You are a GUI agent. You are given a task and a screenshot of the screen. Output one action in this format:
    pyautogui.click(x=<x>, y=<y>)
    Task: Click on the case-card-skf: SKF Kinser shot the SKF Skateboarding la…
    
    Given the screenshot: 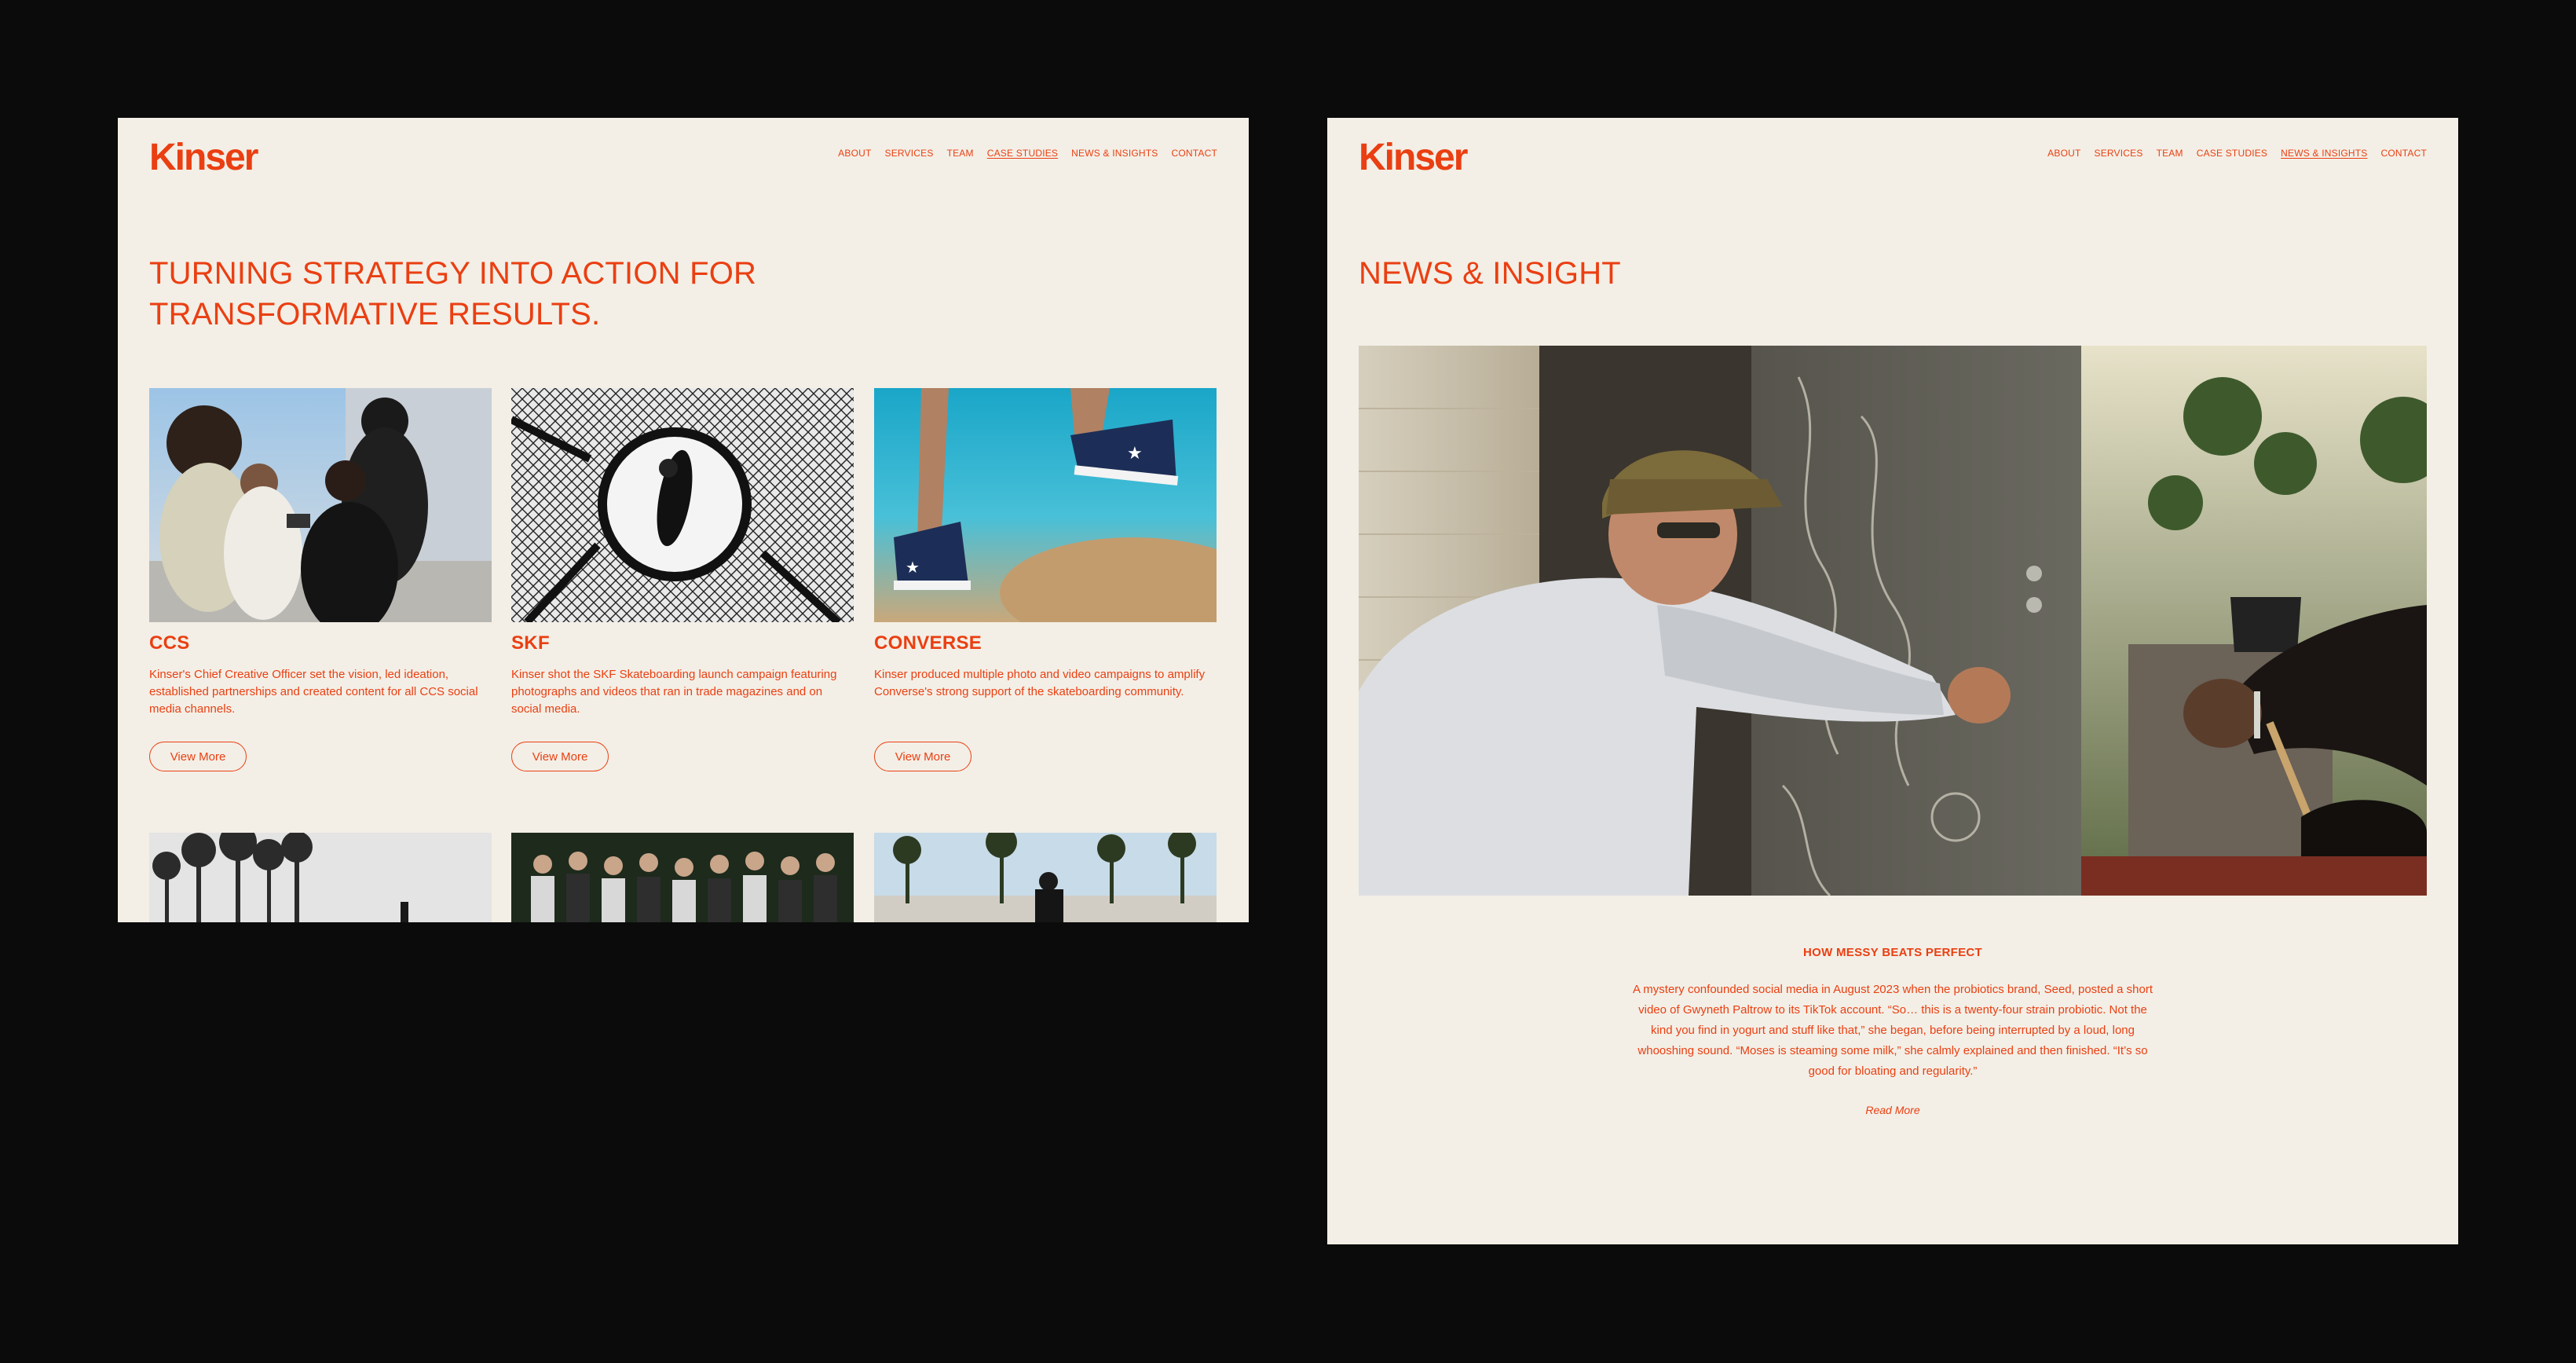 What is the action you would take?
    pyautogui.click(x=683, y=579)
    